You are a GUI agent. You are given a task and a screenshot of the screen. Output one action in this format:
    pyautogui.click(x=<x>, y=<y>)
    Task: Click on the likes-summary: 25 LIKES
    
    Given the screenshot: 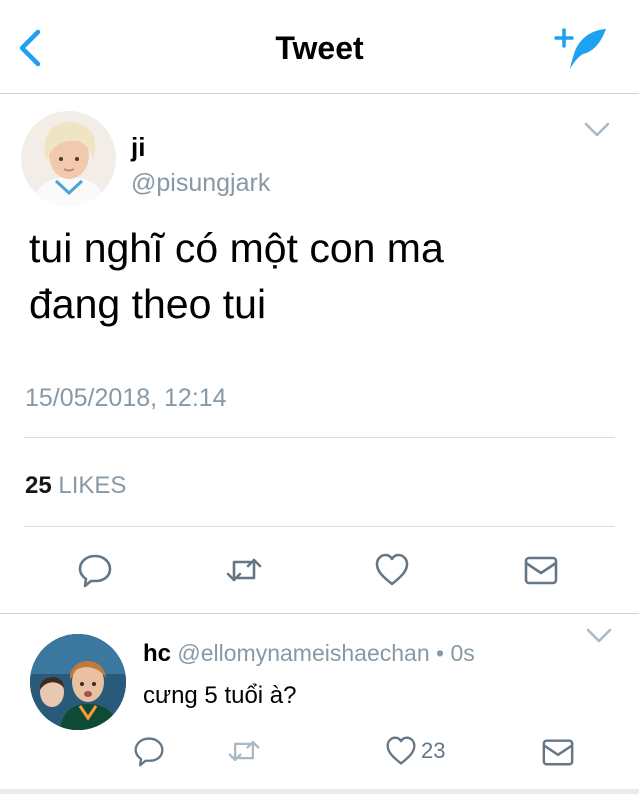 What is the action you would take?
    pyautogui.click(x=75, y=486)
    